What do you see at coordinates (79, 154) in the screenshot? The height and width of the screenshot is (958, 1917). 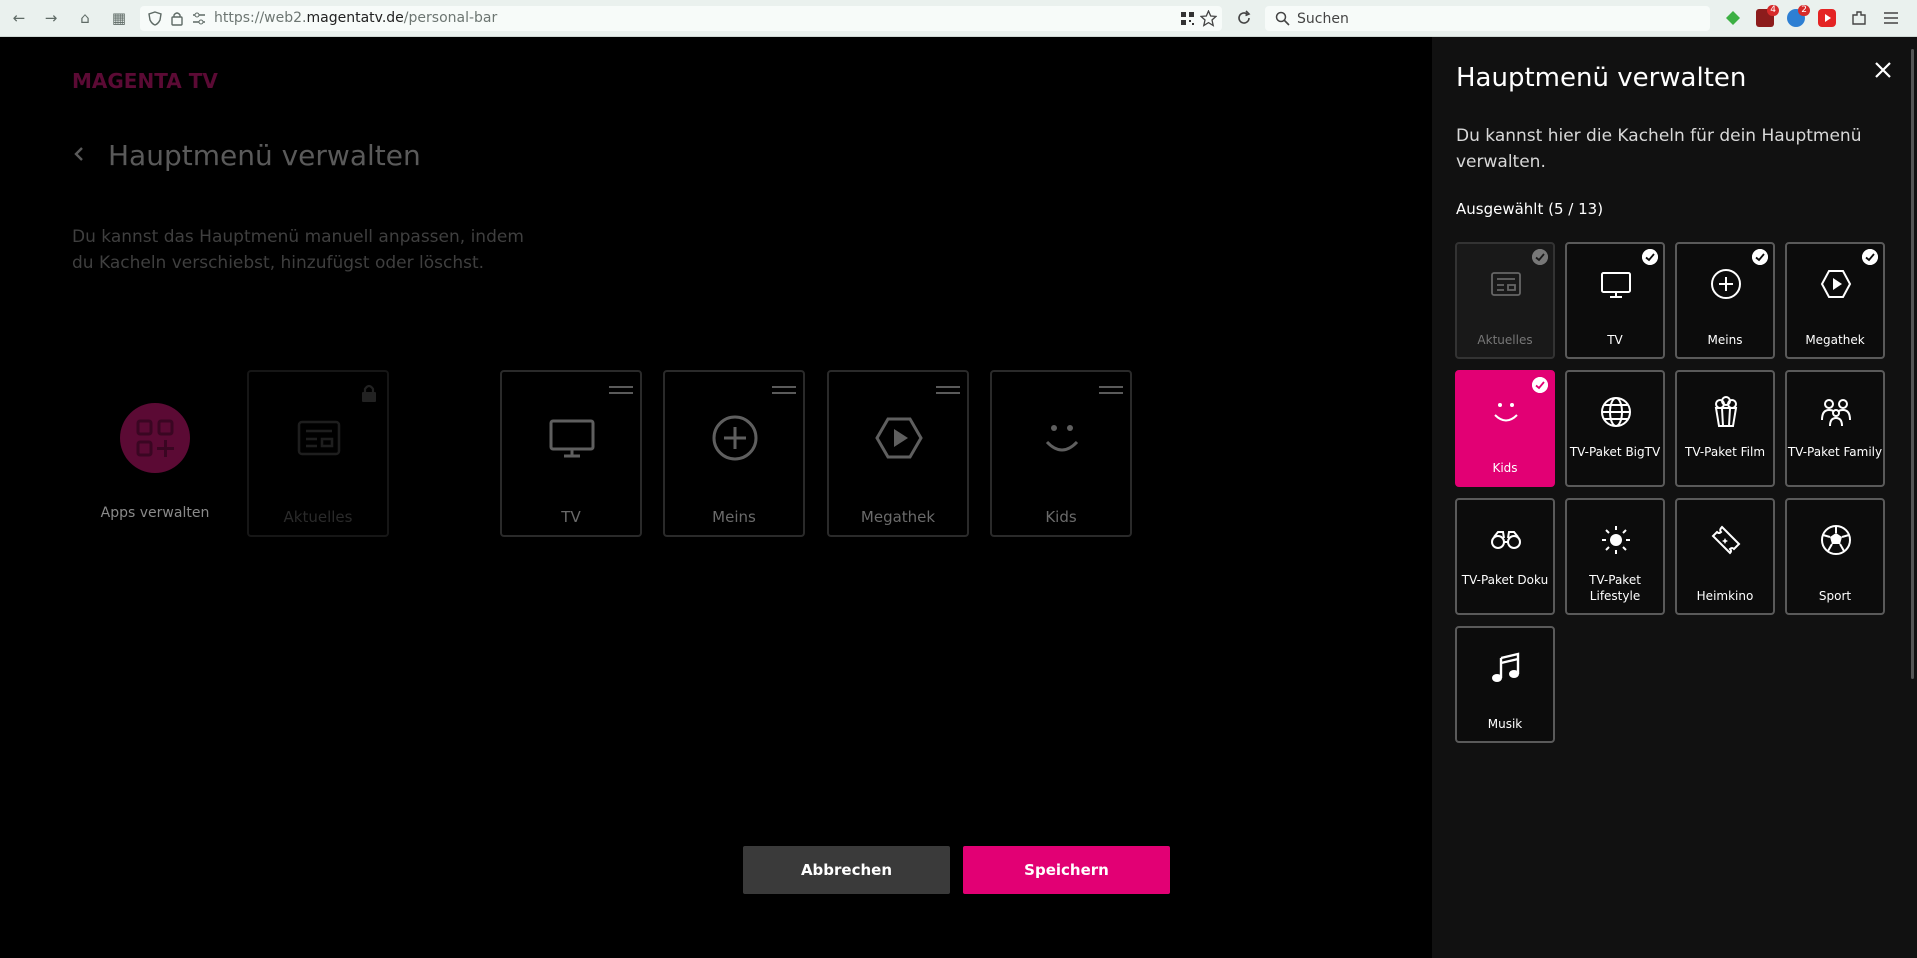 I see `back-arrow-icon` at bounding box center [79, 154].